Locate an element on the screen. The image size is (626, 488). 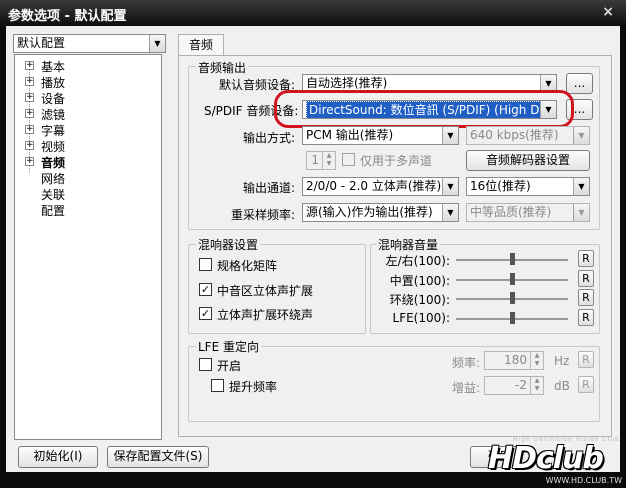
mixer-volume-group-label: 混响器音量 is located at coordinates (408, 244).